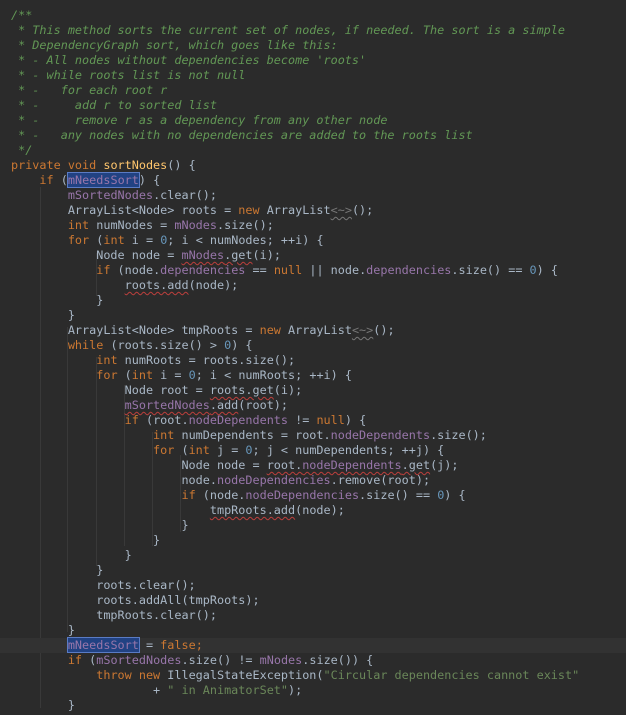  Describe the element at coordinates (409, 270) in the screenshot. I see `code-token: dependencies` at that location.